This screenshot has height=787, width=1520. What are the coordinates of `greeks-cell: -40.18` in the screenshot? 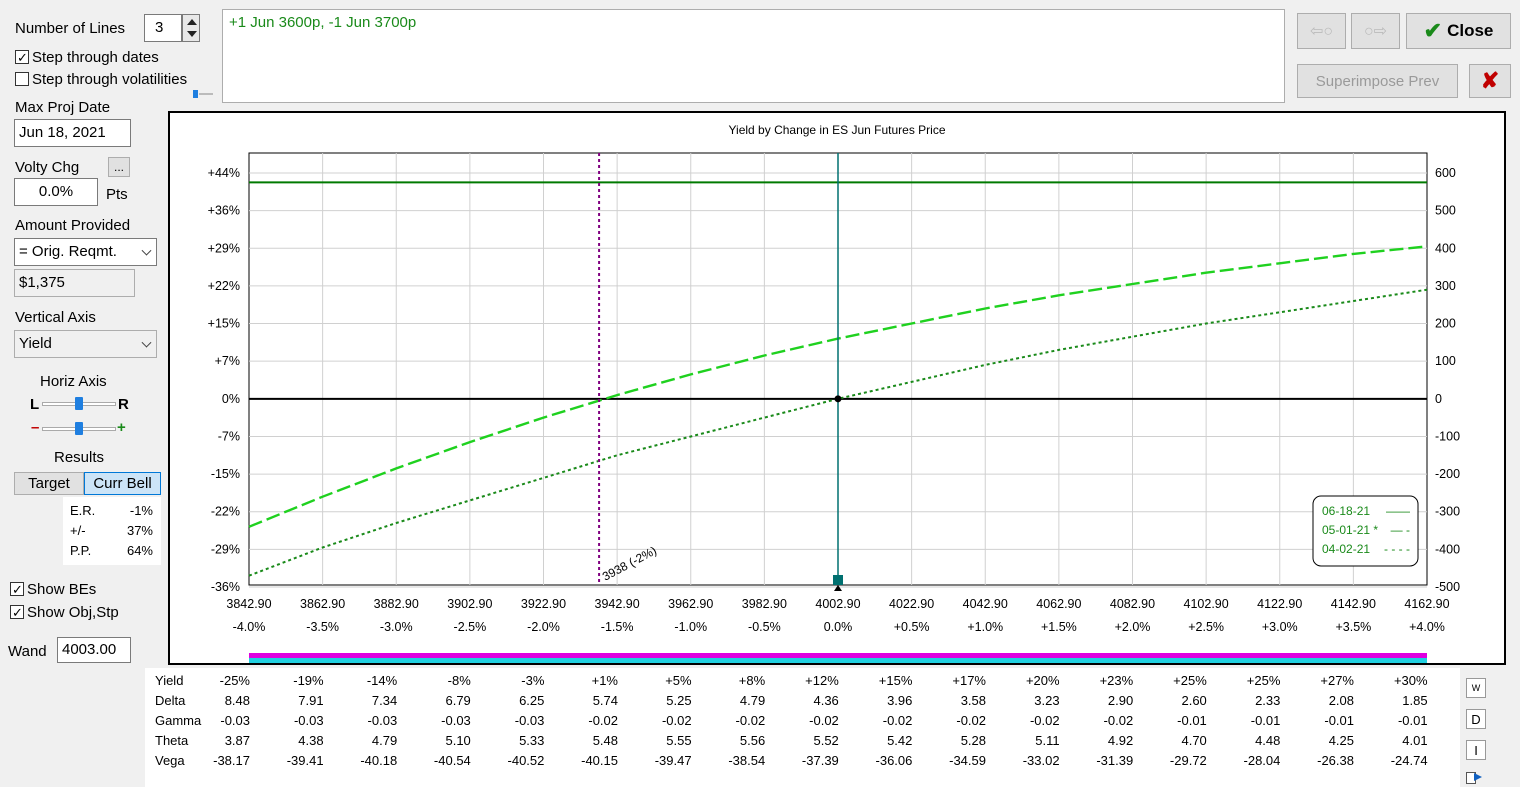 It's located at (379, 760).